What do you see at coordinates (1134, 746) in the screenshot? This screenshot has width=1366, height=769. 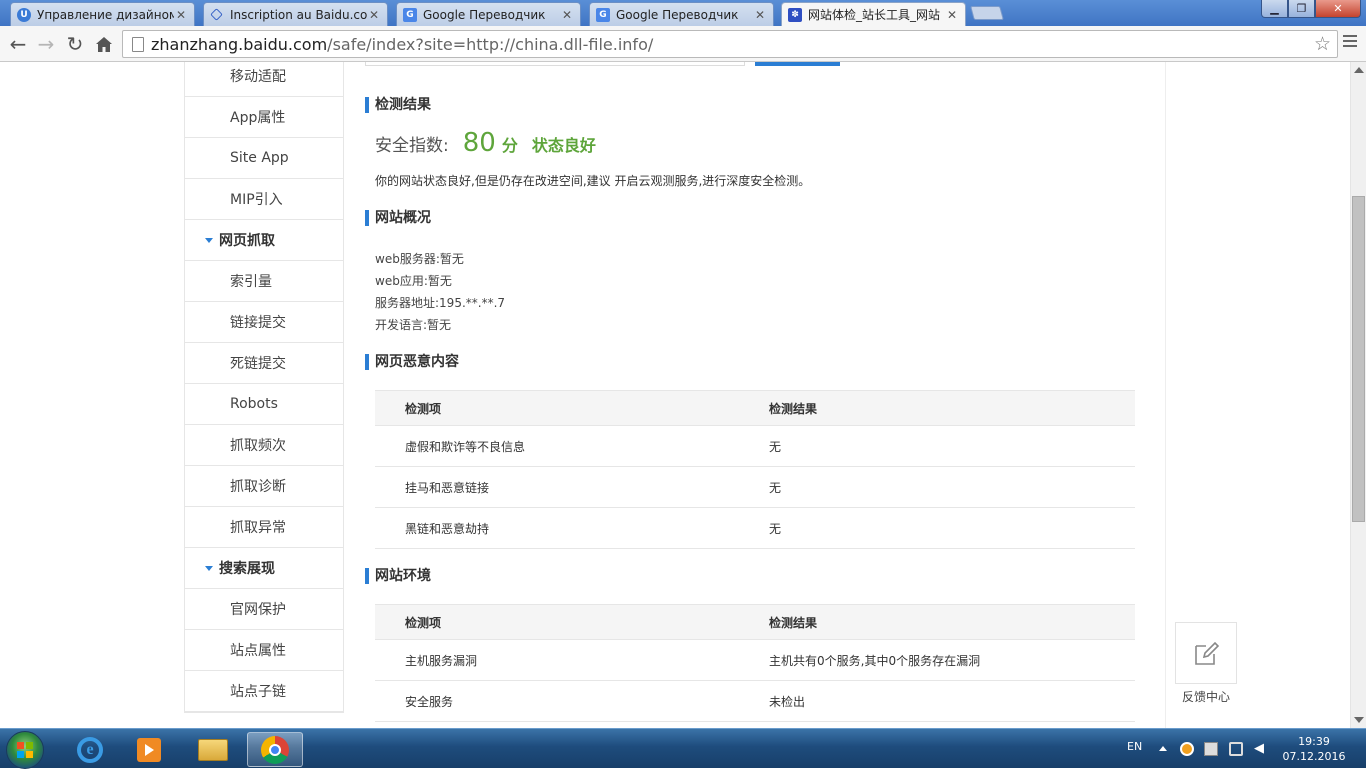 I see `language-indicator: EN` at bounding box center [1134, 746].